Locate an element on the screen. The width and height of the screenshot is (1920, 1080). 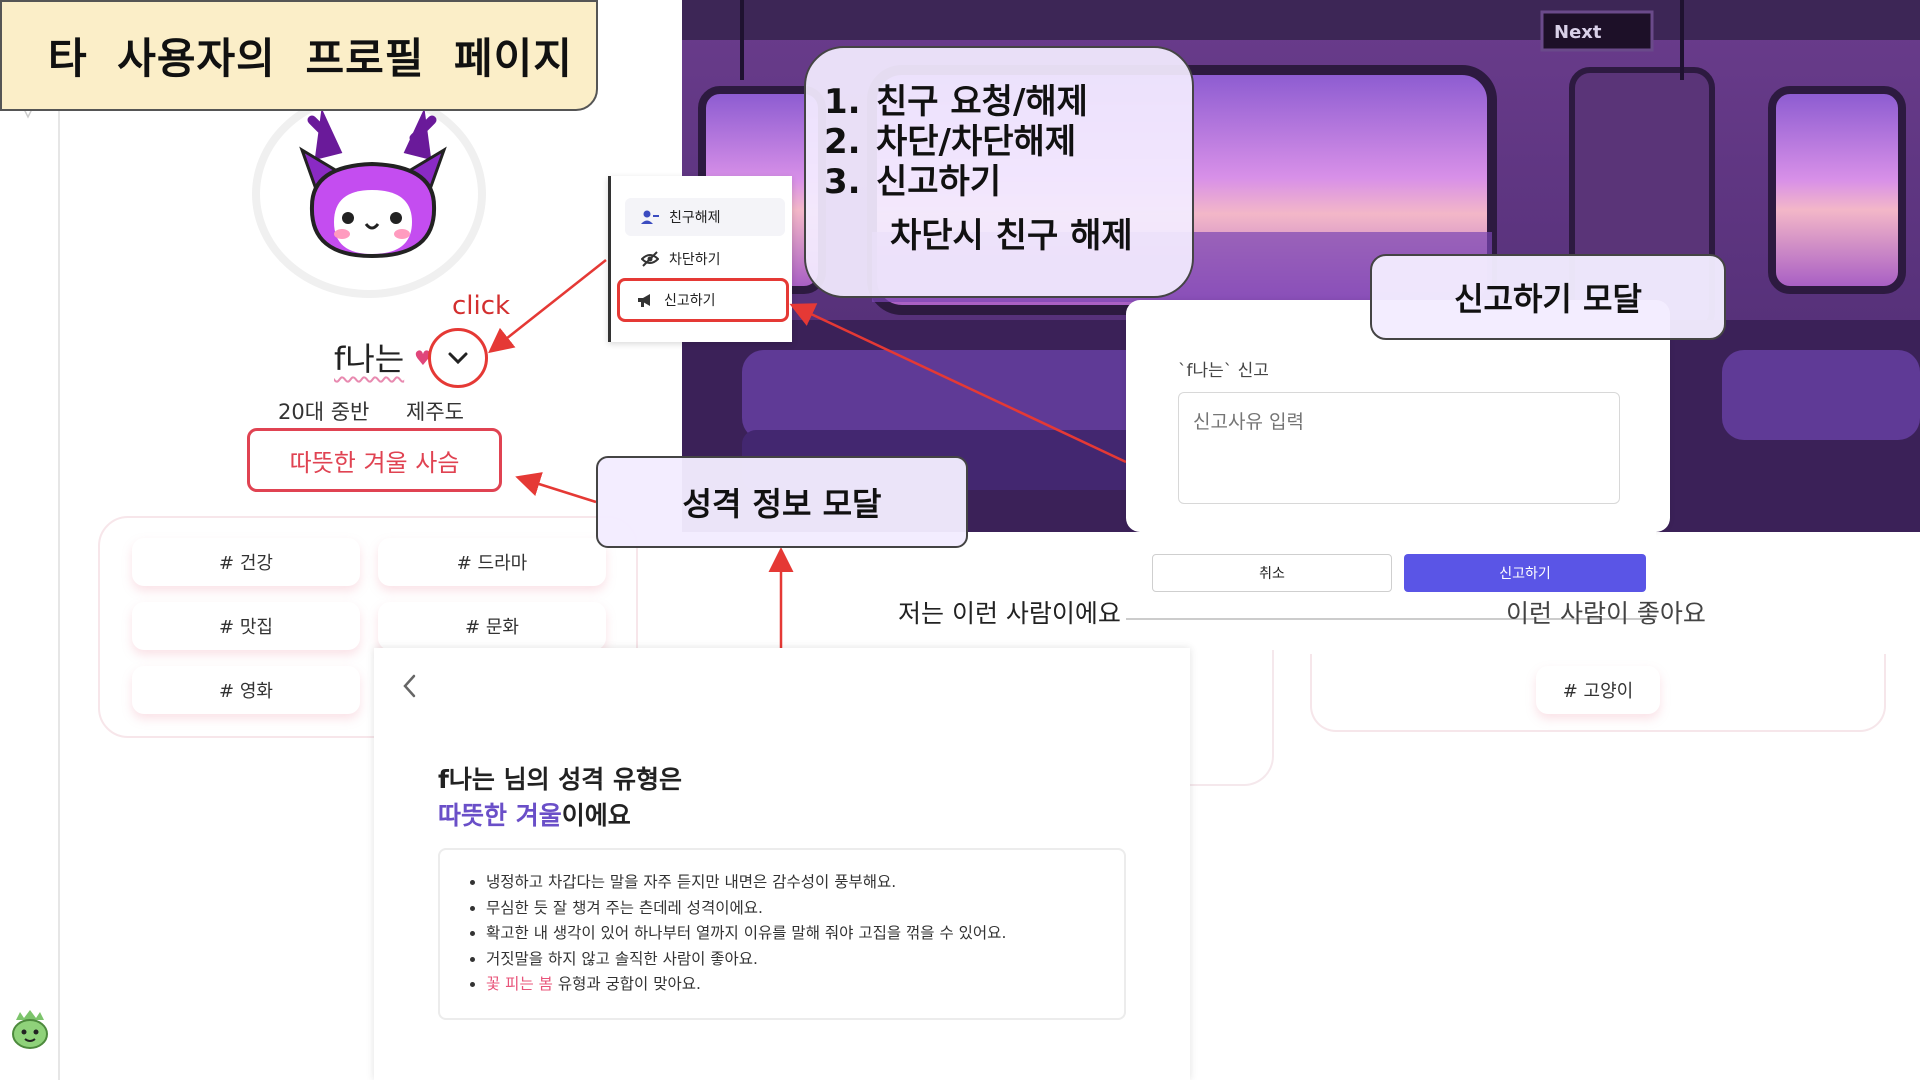
note-extra: 차단시 친구 해제 is located at coordinates (1011, 236).